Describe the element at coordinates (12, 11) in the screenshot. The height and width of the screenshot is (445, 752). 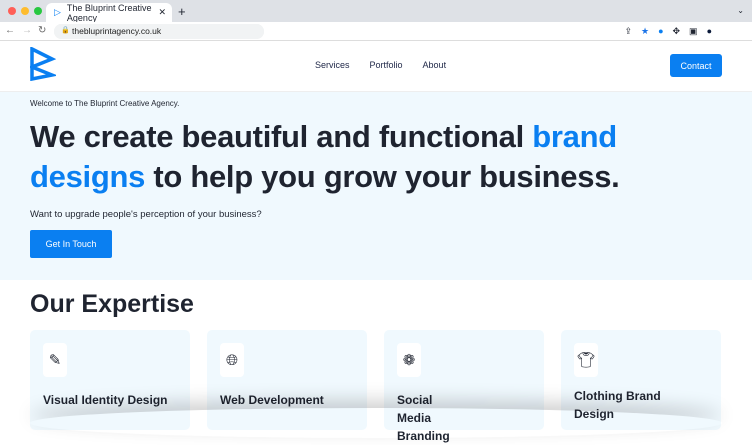
I see `close-window-button` at that location.